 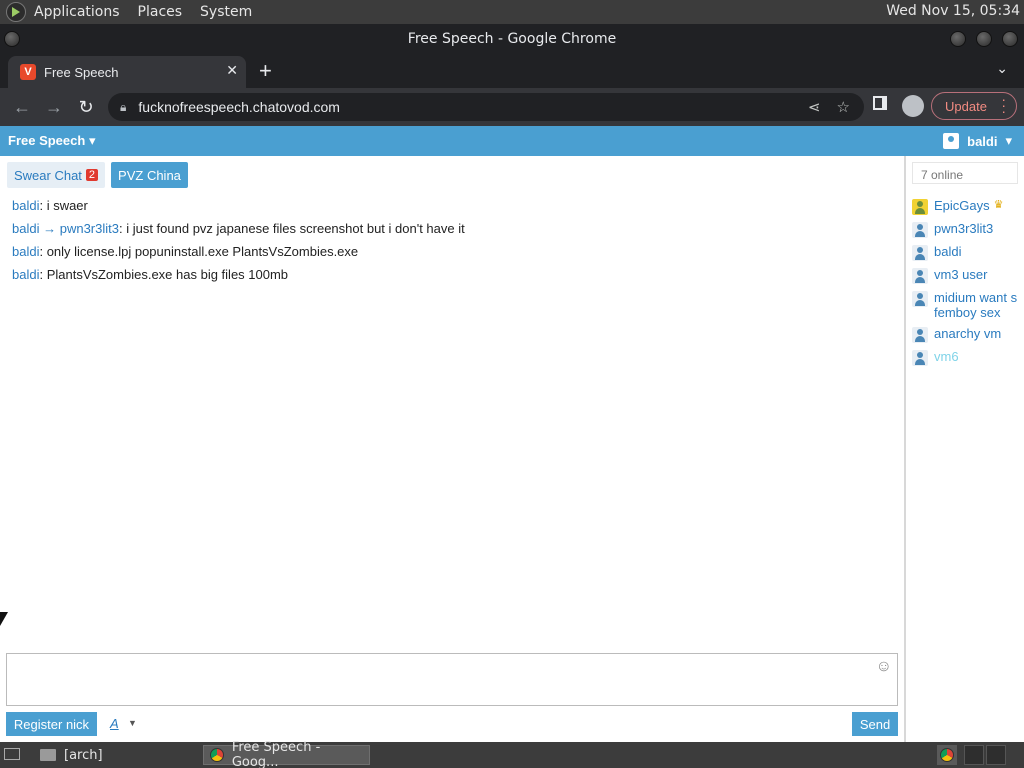 I want to click on tab-search-icon: ⌄, so click(x=1002, y=68).